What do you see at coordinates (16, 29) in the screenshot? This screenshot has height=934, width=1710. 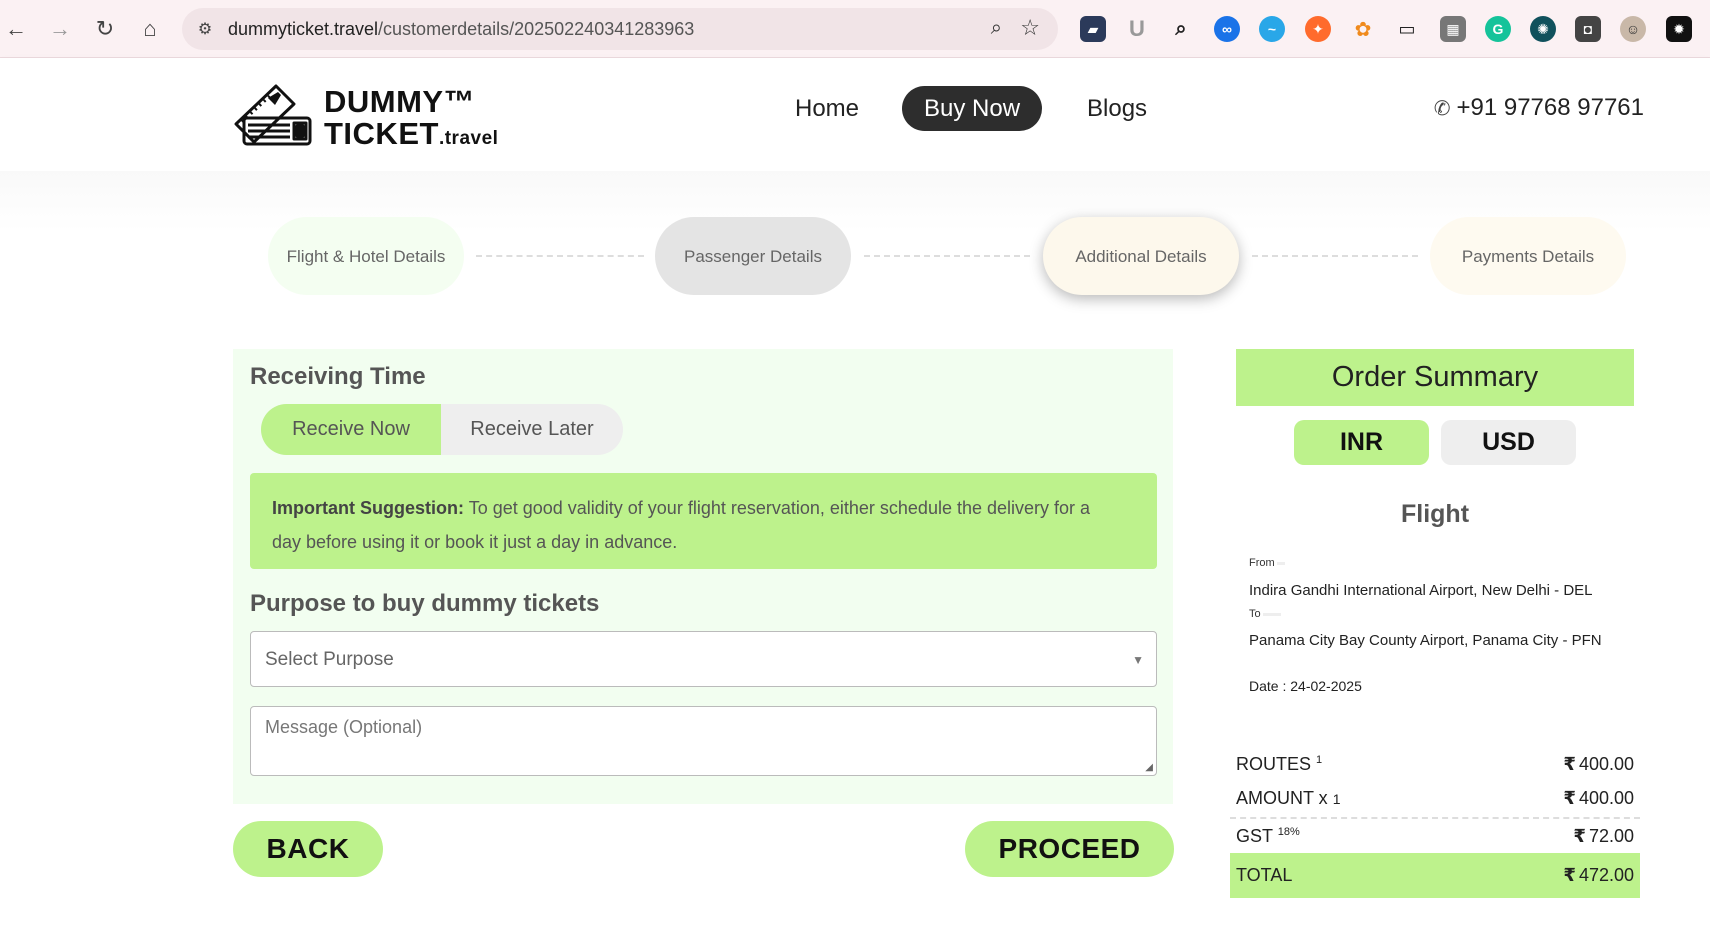 I see `back-arrow-icon: ←` at bounding box center [16, 29].